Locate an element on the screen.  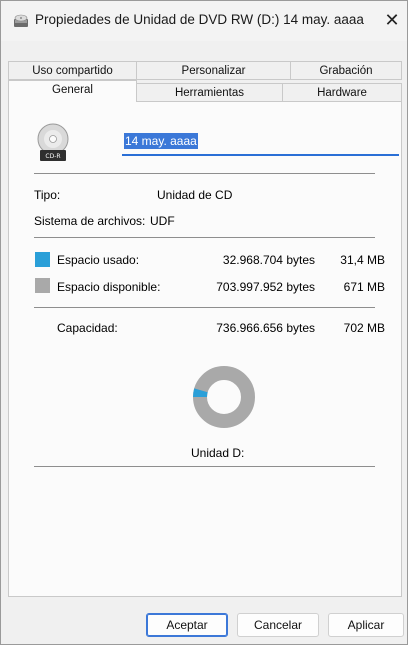
free-space-label: Espacio disponible: is located at coordinates (109, 287).